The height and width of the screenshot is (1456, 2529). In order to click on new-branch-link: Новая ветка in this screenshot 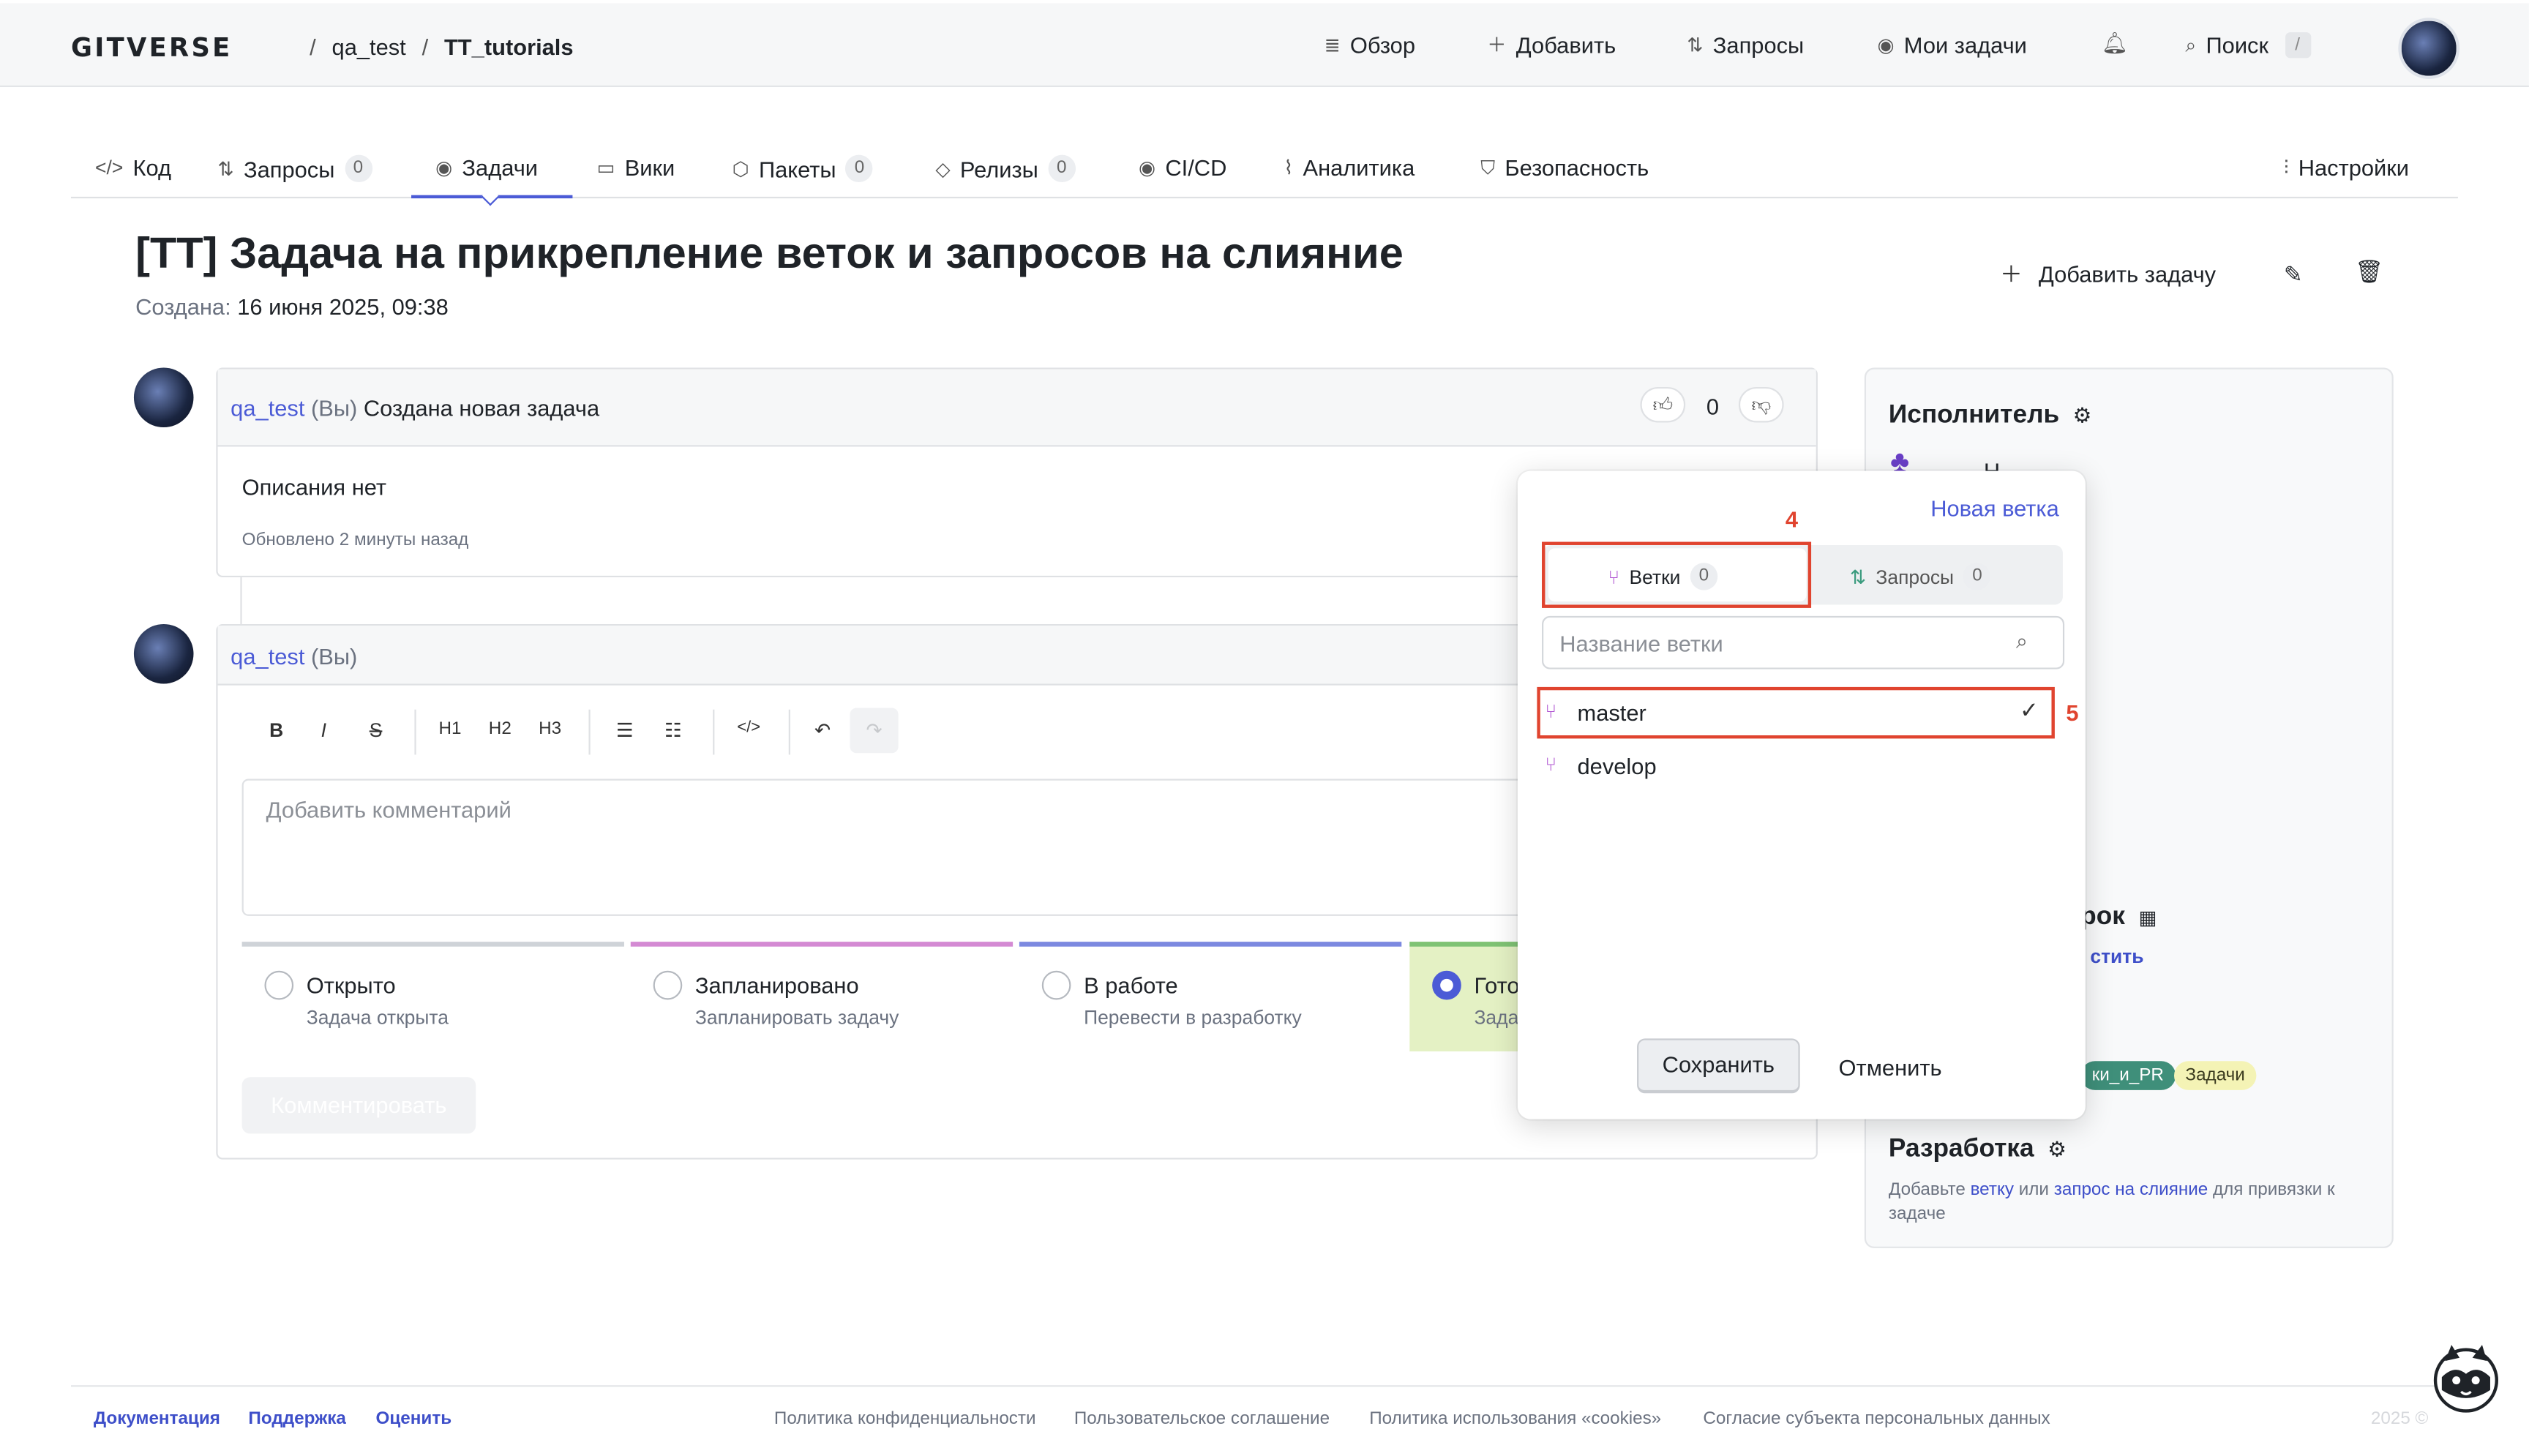, I will do `click(1995, 508)`.